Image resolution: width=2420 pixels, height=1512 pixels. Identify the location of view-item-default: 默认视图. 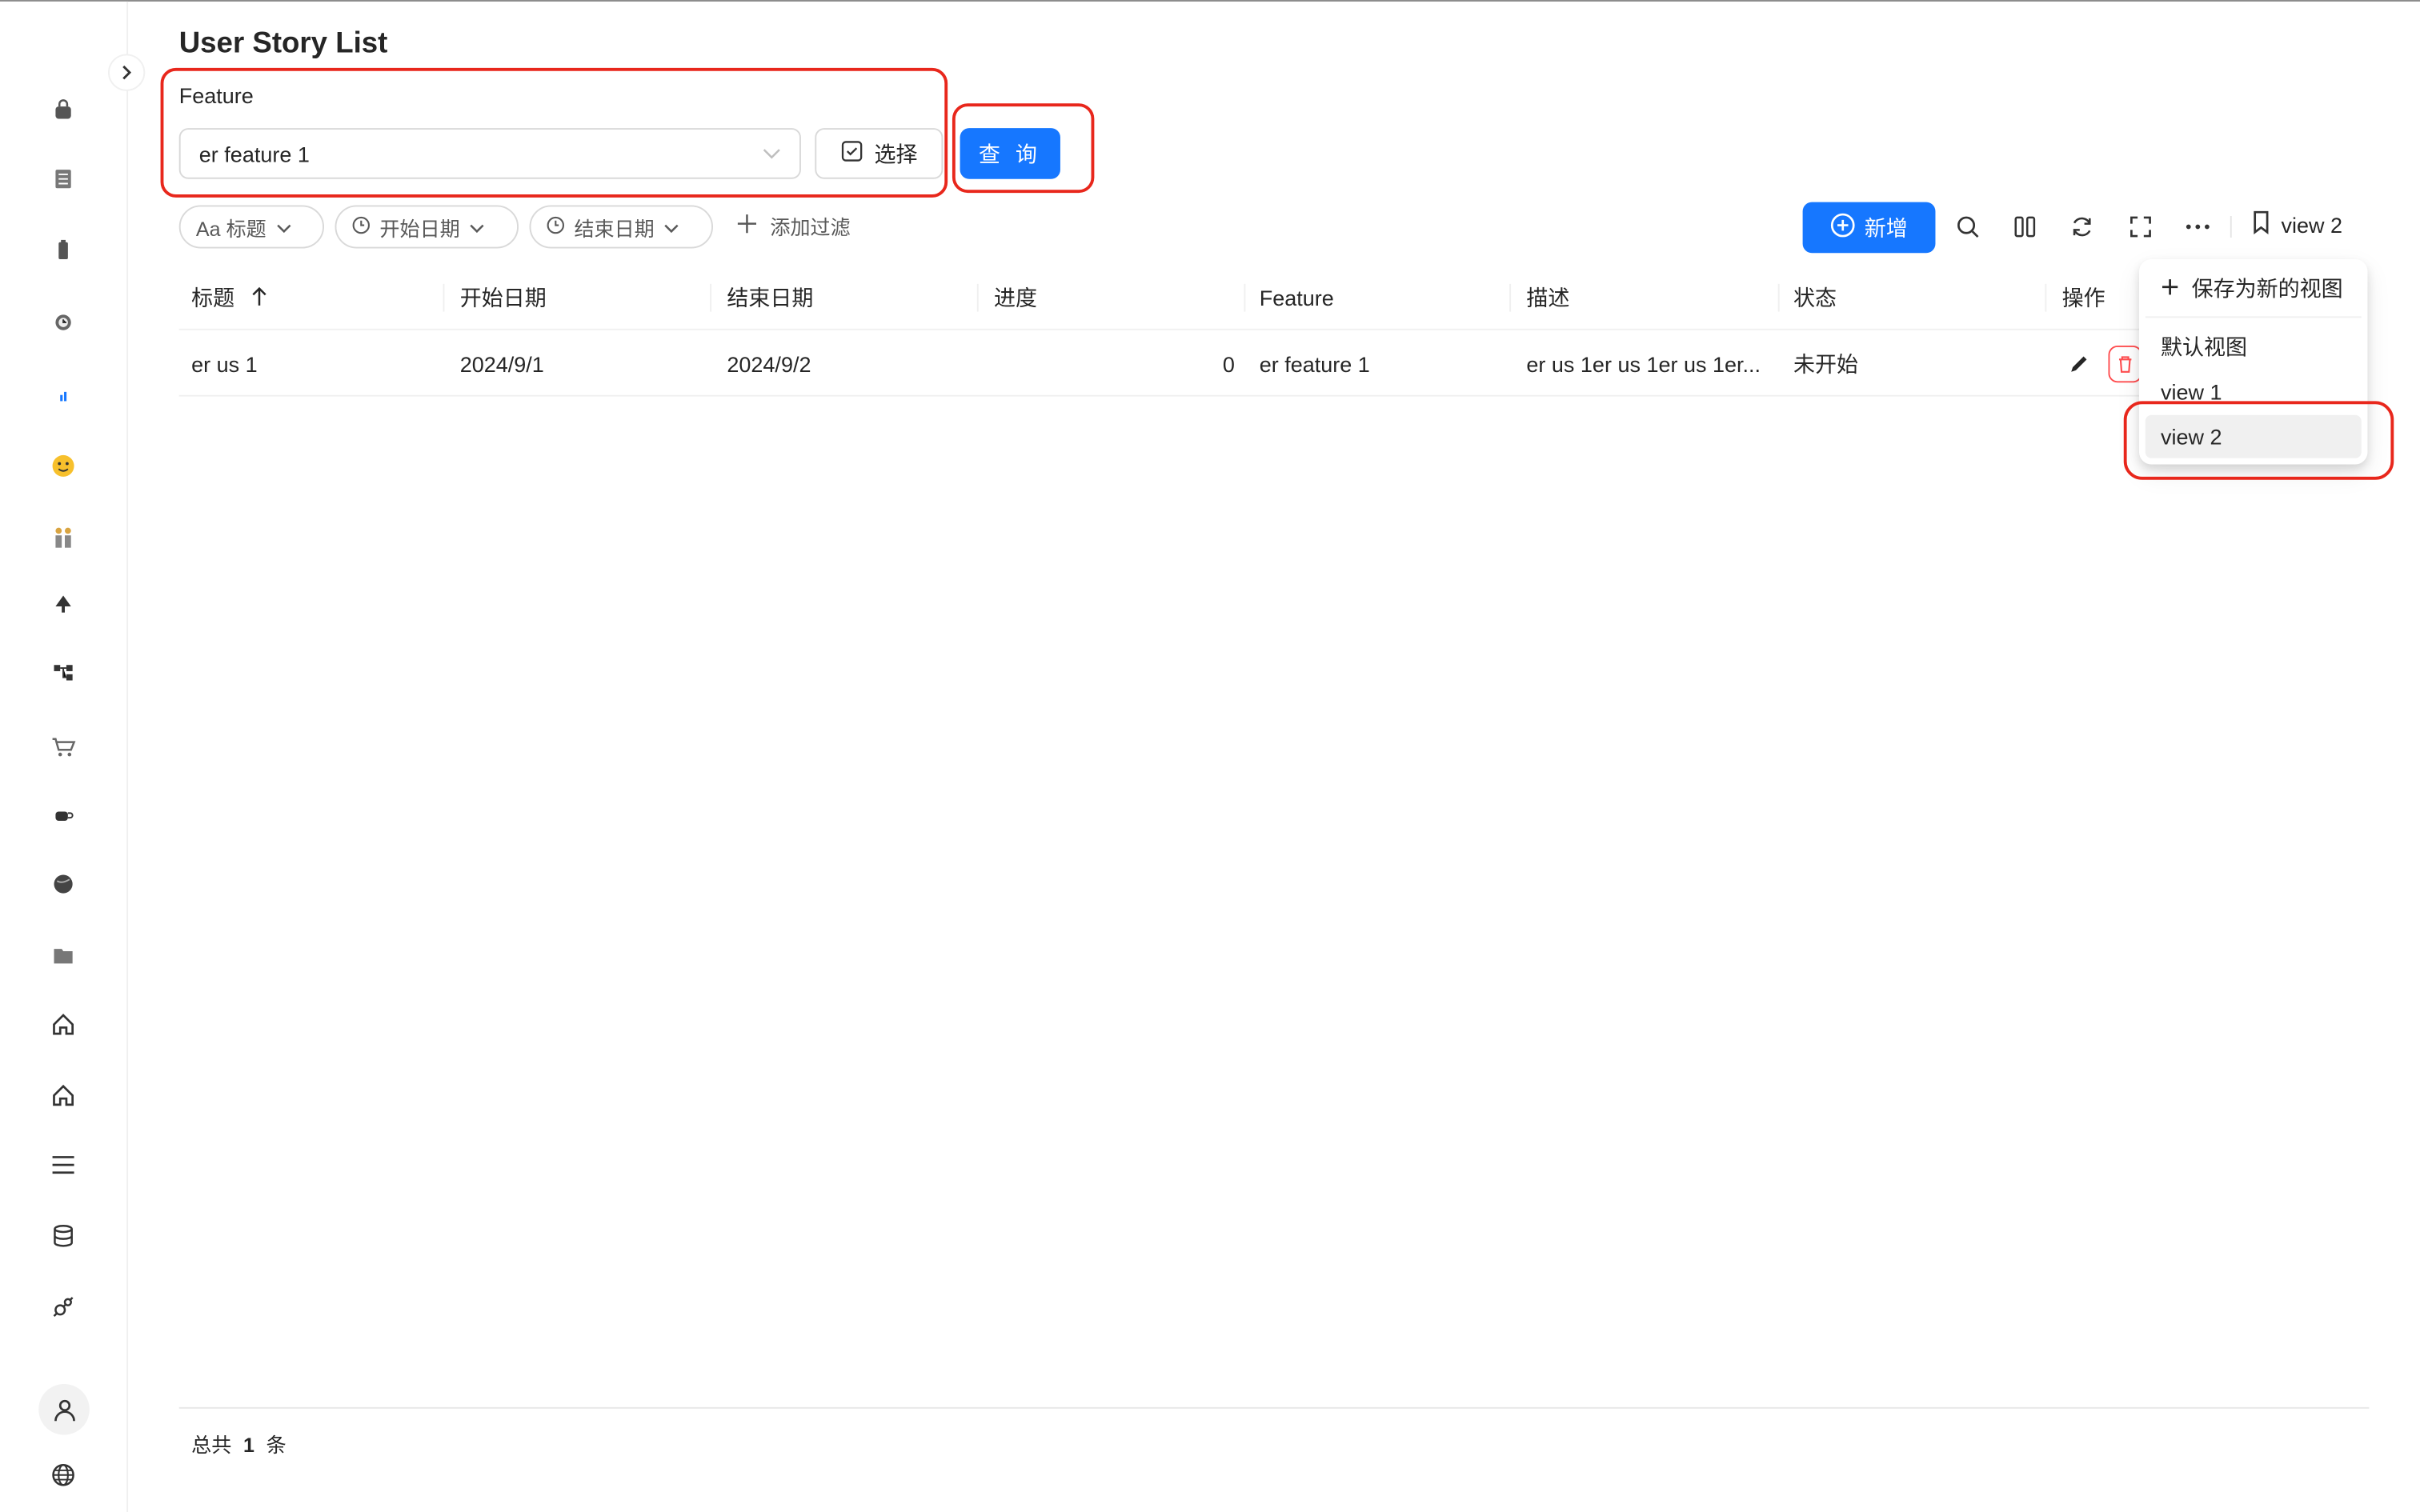
(2254, 347).